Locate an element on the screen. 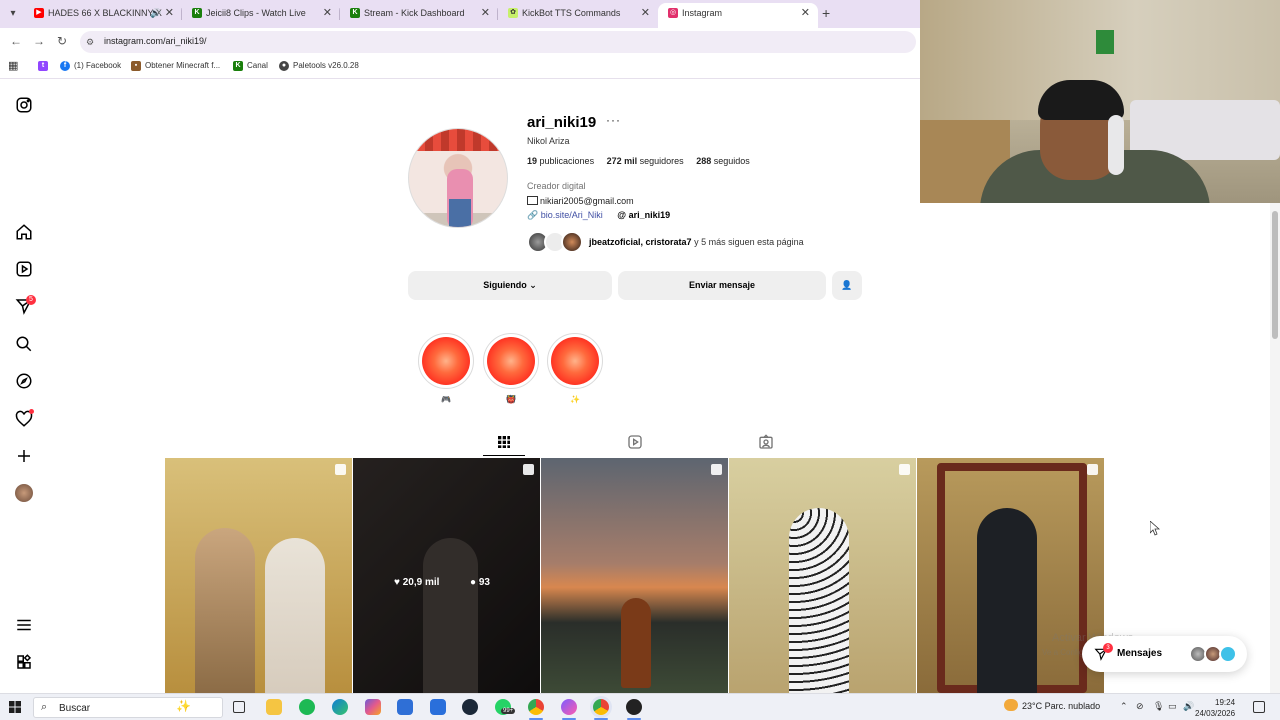  address-bar-row: ← → ↻ ⚙ instagram.com/ari_niki19/ is located at coordinates (460, 41).